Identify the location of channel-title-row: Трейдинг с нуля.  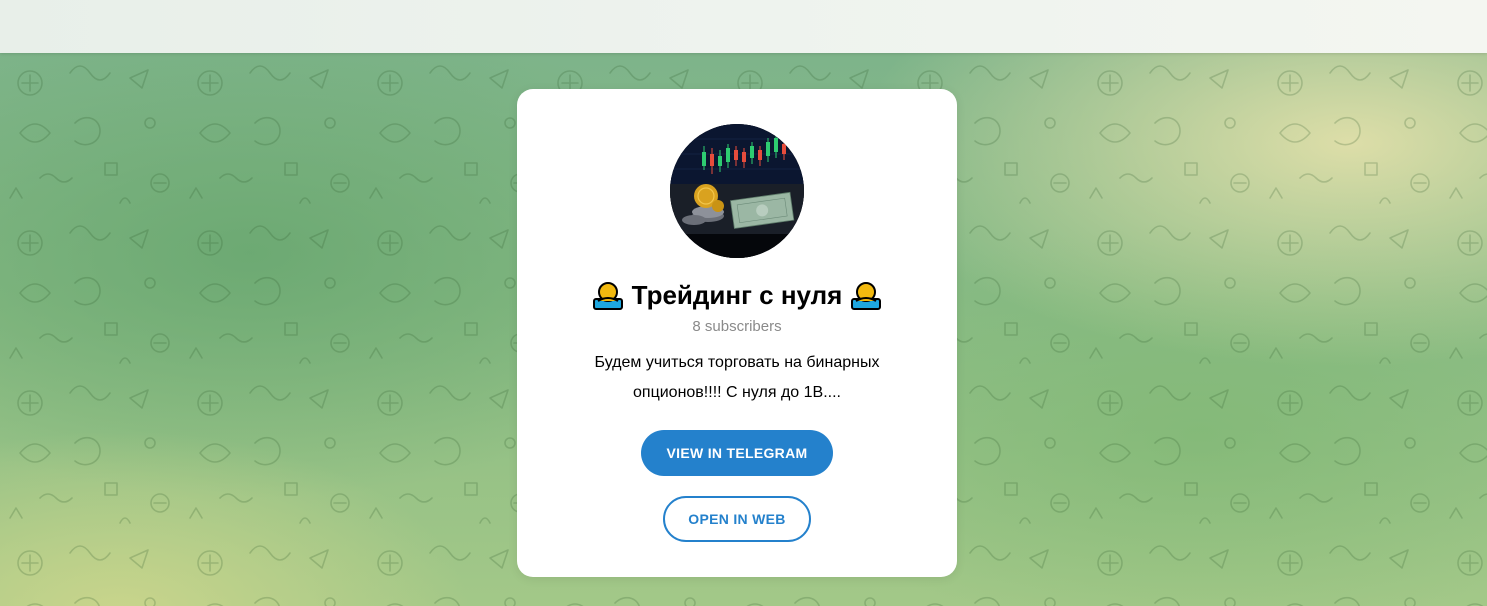
(737, 295).